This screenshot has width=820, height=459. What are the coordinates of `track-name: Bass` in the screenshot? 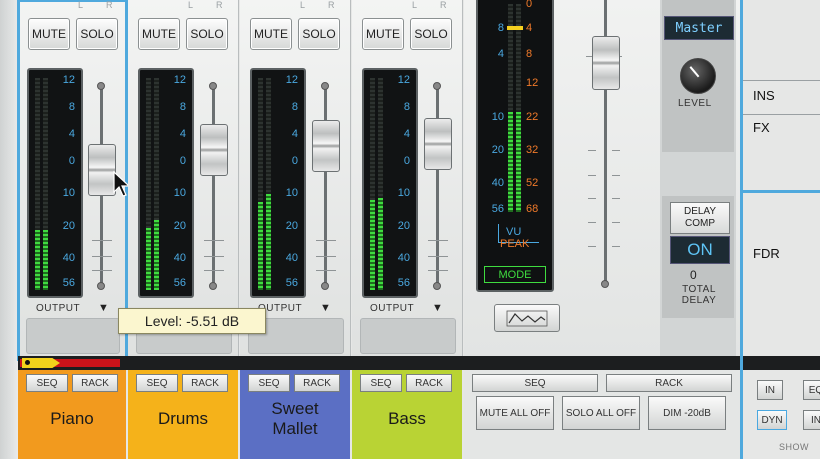 It's located at (407, 418).